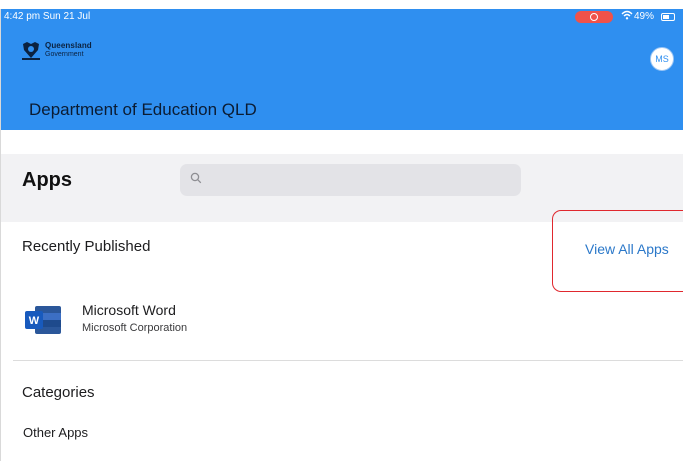 Image resolution: width=683 pixels, height=461 pixels. Describe the element at coordinates (55, 432) in the screenshot. I see `category-item-other-apps: Other Apps` at that location.